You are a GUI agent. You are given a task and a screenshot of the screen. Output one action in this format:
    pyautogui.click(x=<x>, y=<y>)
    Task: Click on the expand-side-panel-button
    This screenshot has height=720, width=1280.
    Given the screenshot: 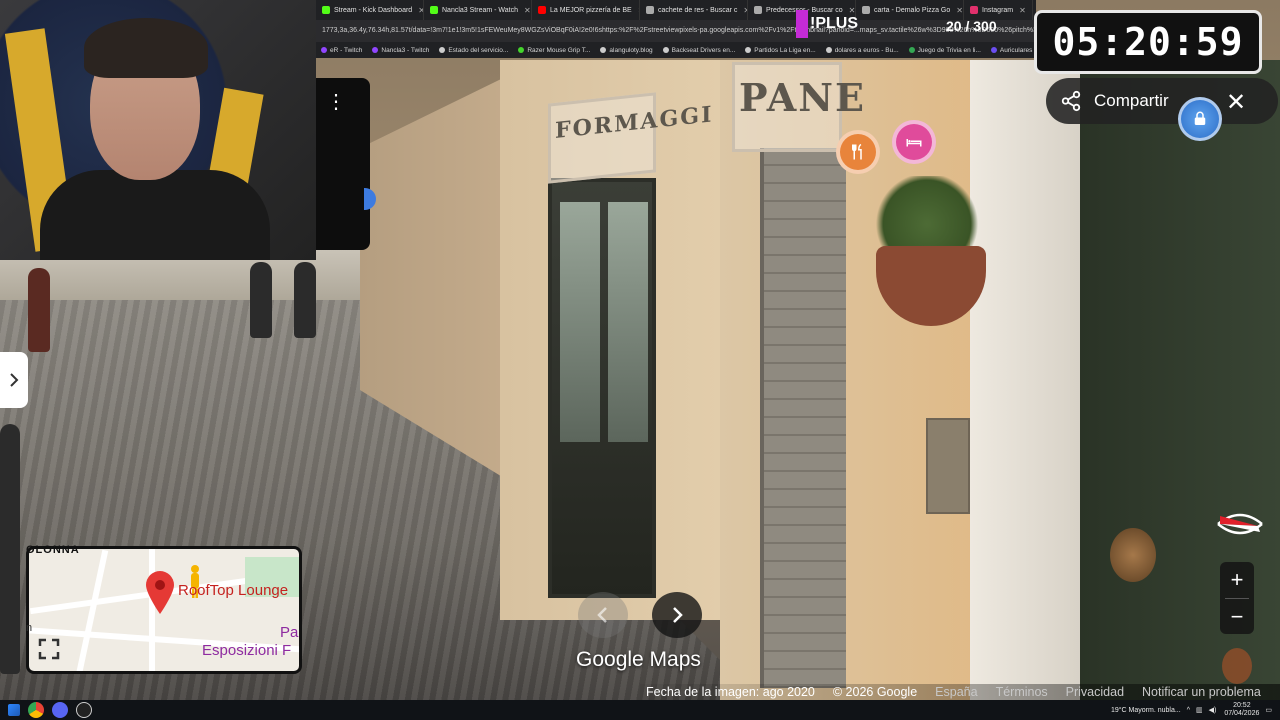 What is the action you would take?
    pyautogui.click(x=14, y=380)
    